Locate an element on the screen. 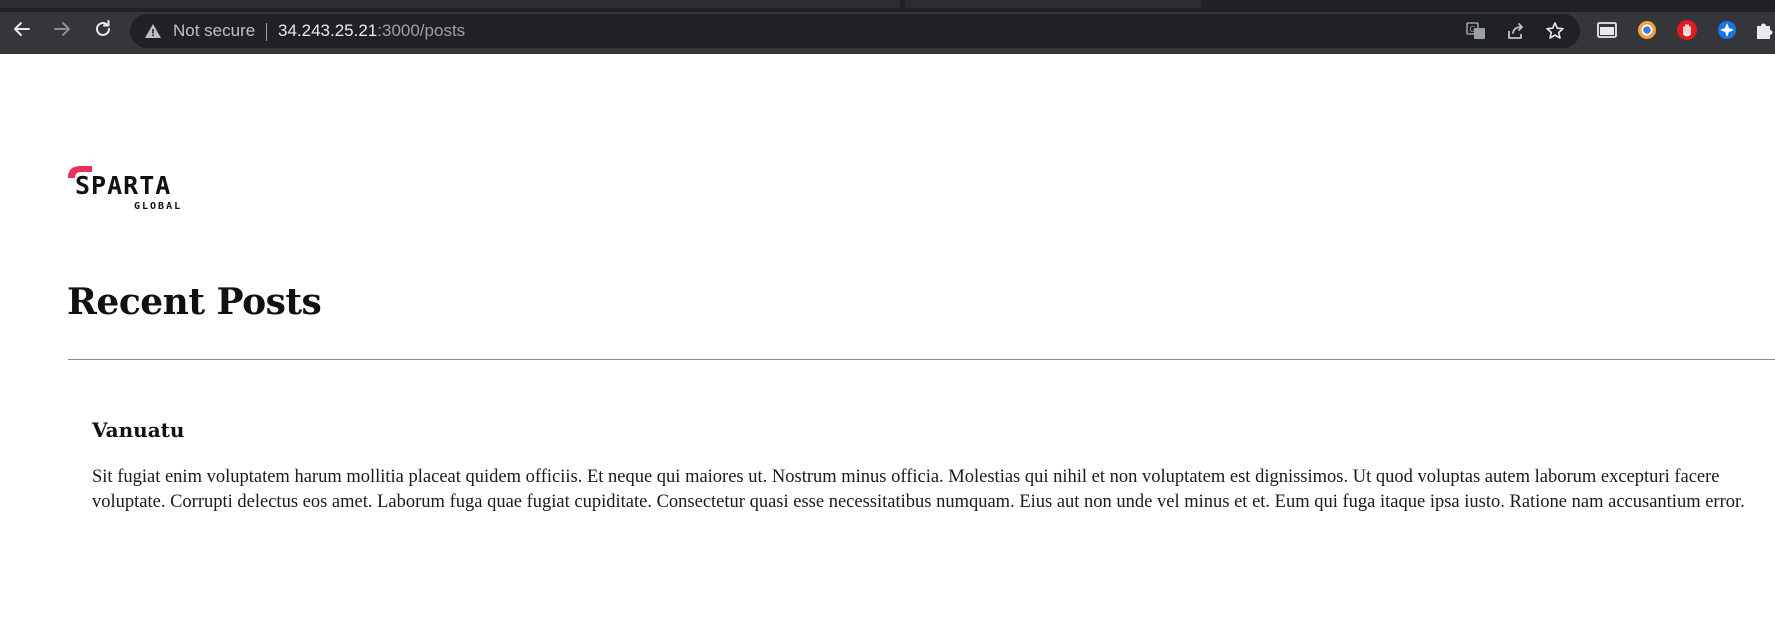 This screenshot has height=640, width=1775. title-divider is located at coordinates (921, 359).